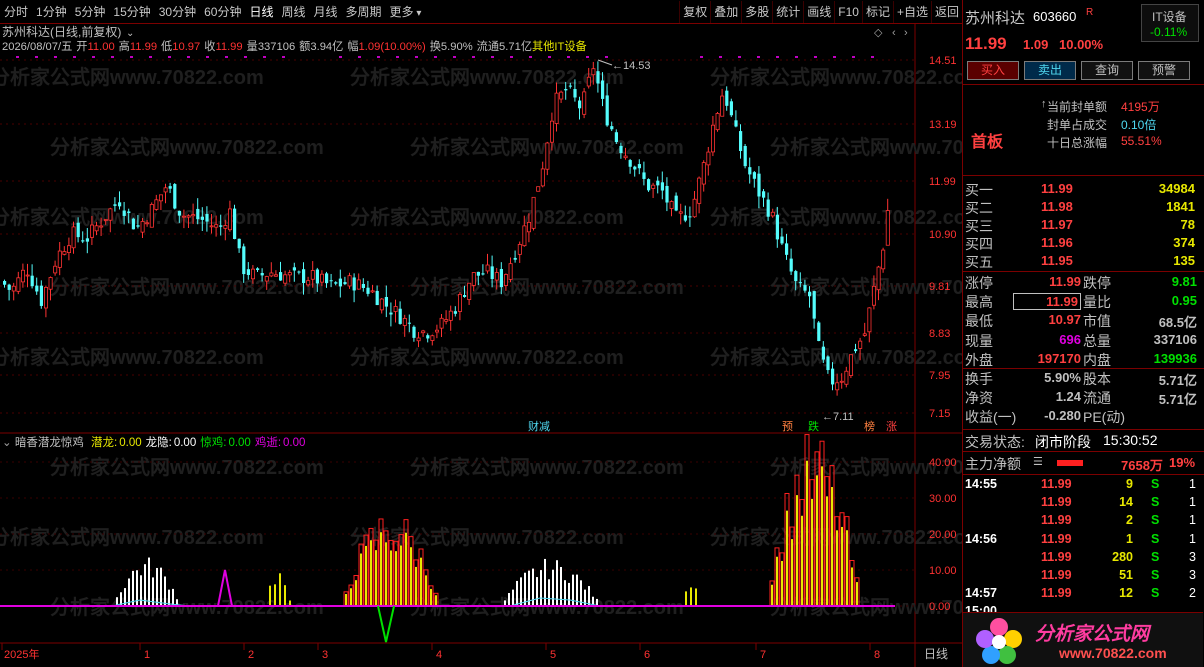 The width and height of the screenshot is (1204, 667). I want to click on period-tab-0: 分时, so click(16, 12).